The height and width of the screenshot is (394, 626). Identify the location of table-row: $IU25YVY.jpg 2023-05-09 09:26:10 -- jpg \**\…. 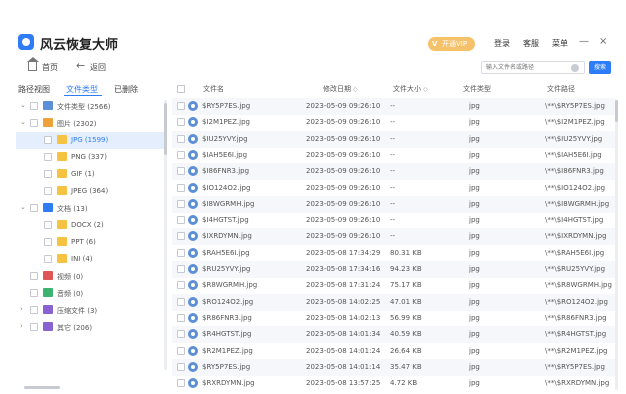
(394, 139).